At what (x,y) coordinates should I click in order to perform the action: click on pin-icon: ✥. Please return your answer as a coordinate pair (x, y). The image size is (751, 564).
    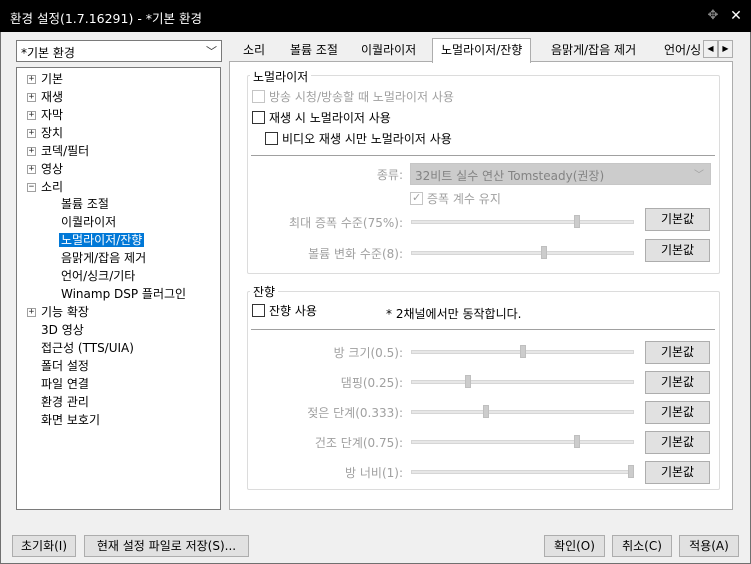
    Looking at the image, I should click on (713, 16).